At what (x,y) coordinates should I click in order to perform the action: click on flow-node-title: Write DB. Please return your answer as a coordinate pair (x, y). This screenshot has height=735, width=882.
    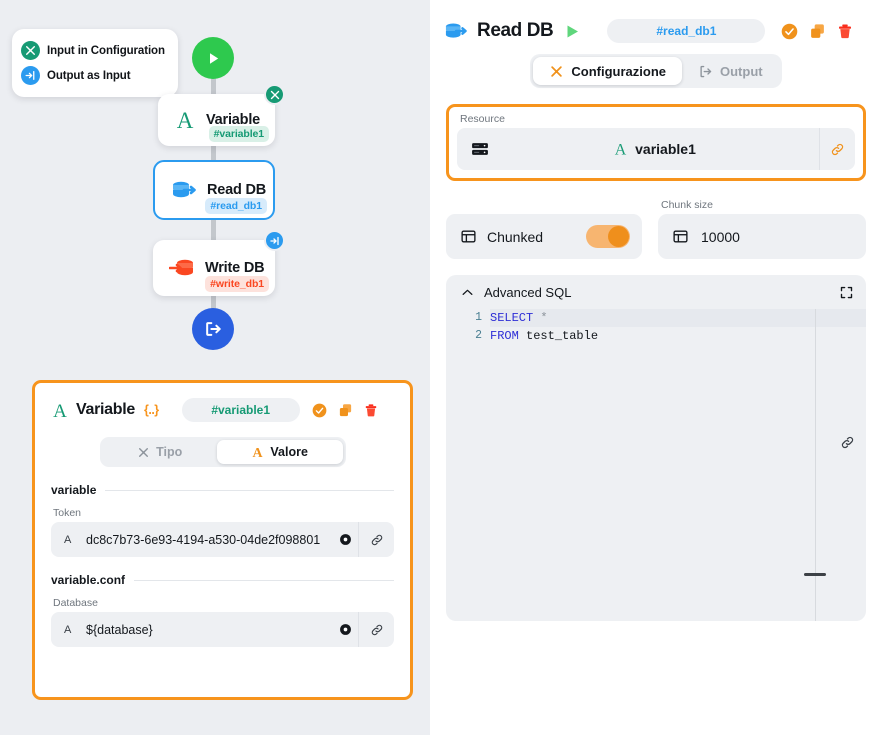
    Looking at the image, I should click on (235, 268).